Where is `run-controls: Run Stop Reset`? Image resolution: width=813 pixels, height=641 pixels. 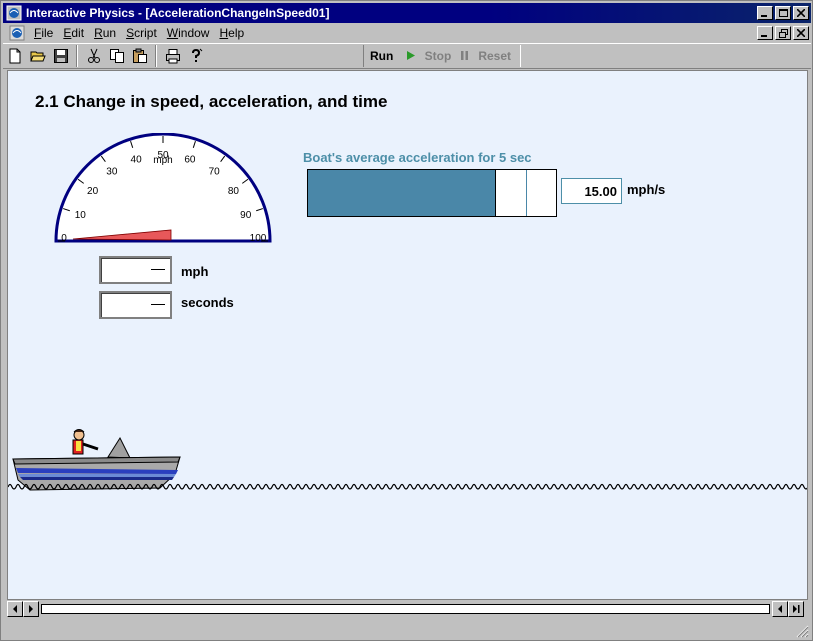 run-controls: Run Stop Reset is located at coordinates (442, 56).